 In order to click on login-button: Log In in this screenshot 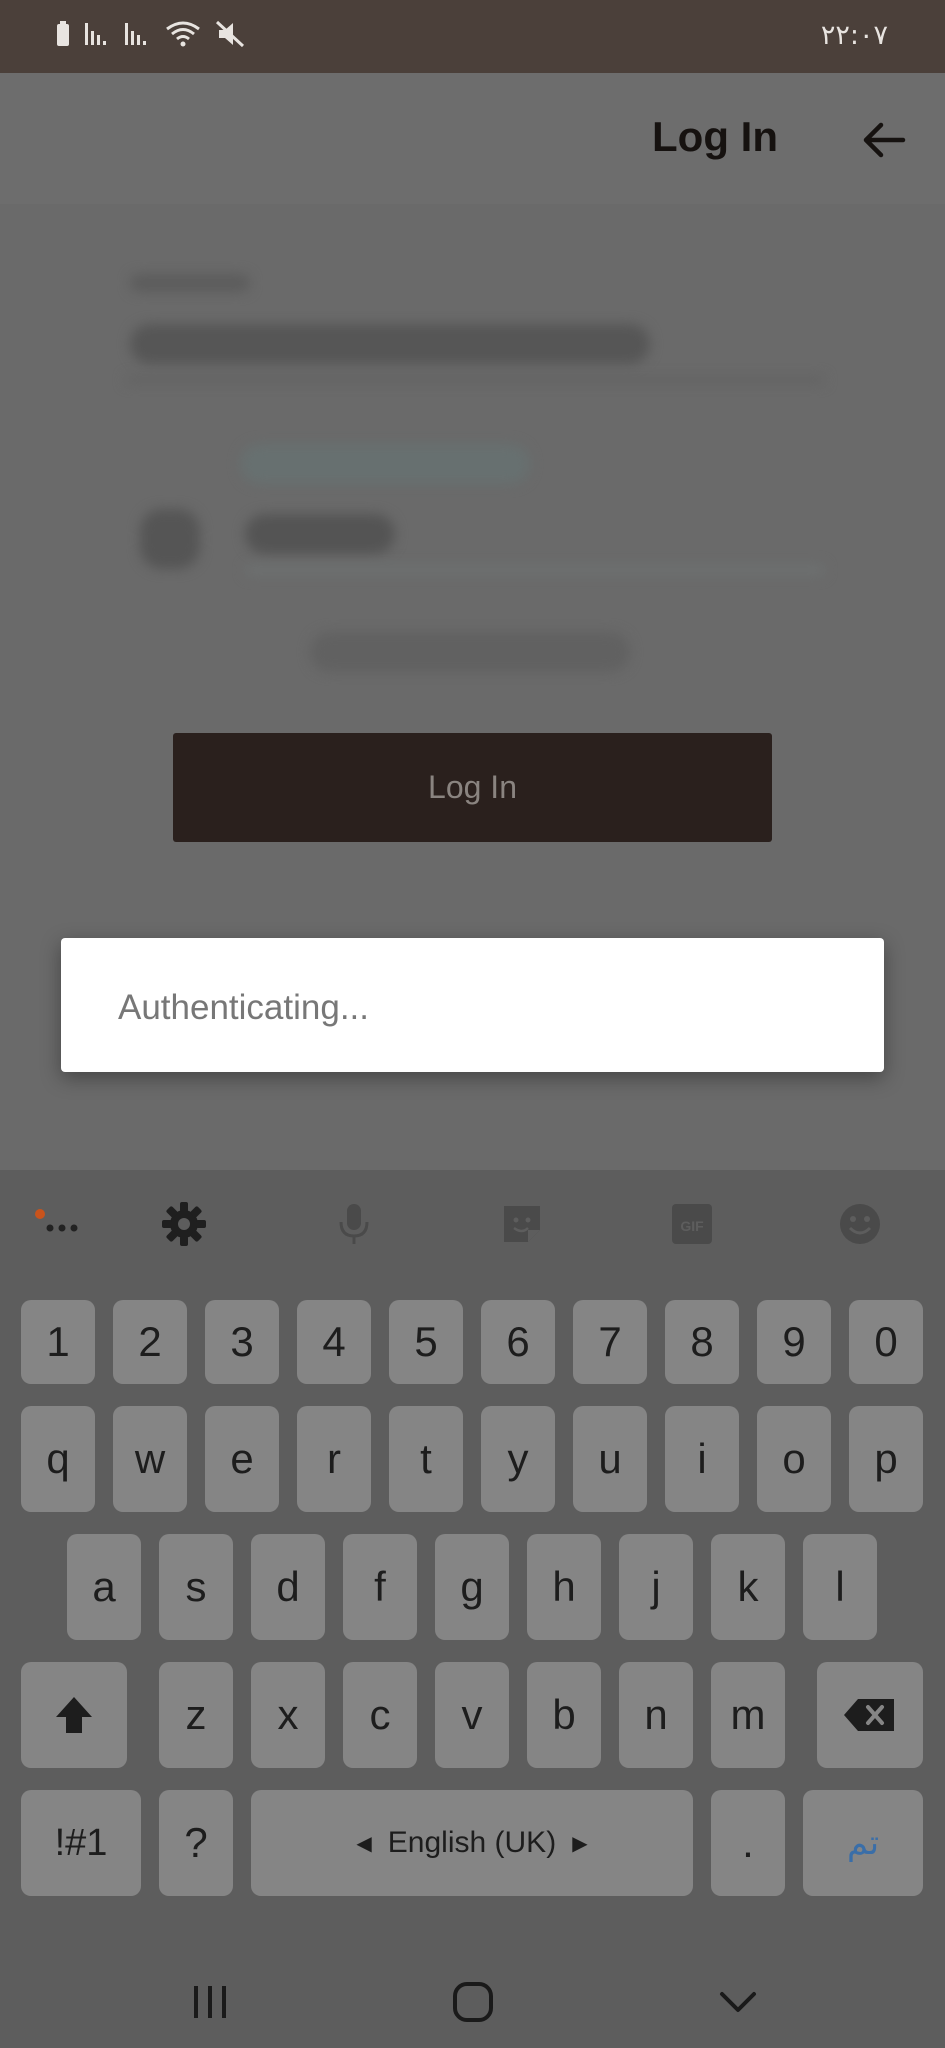, I will do `click(472, 787)`.